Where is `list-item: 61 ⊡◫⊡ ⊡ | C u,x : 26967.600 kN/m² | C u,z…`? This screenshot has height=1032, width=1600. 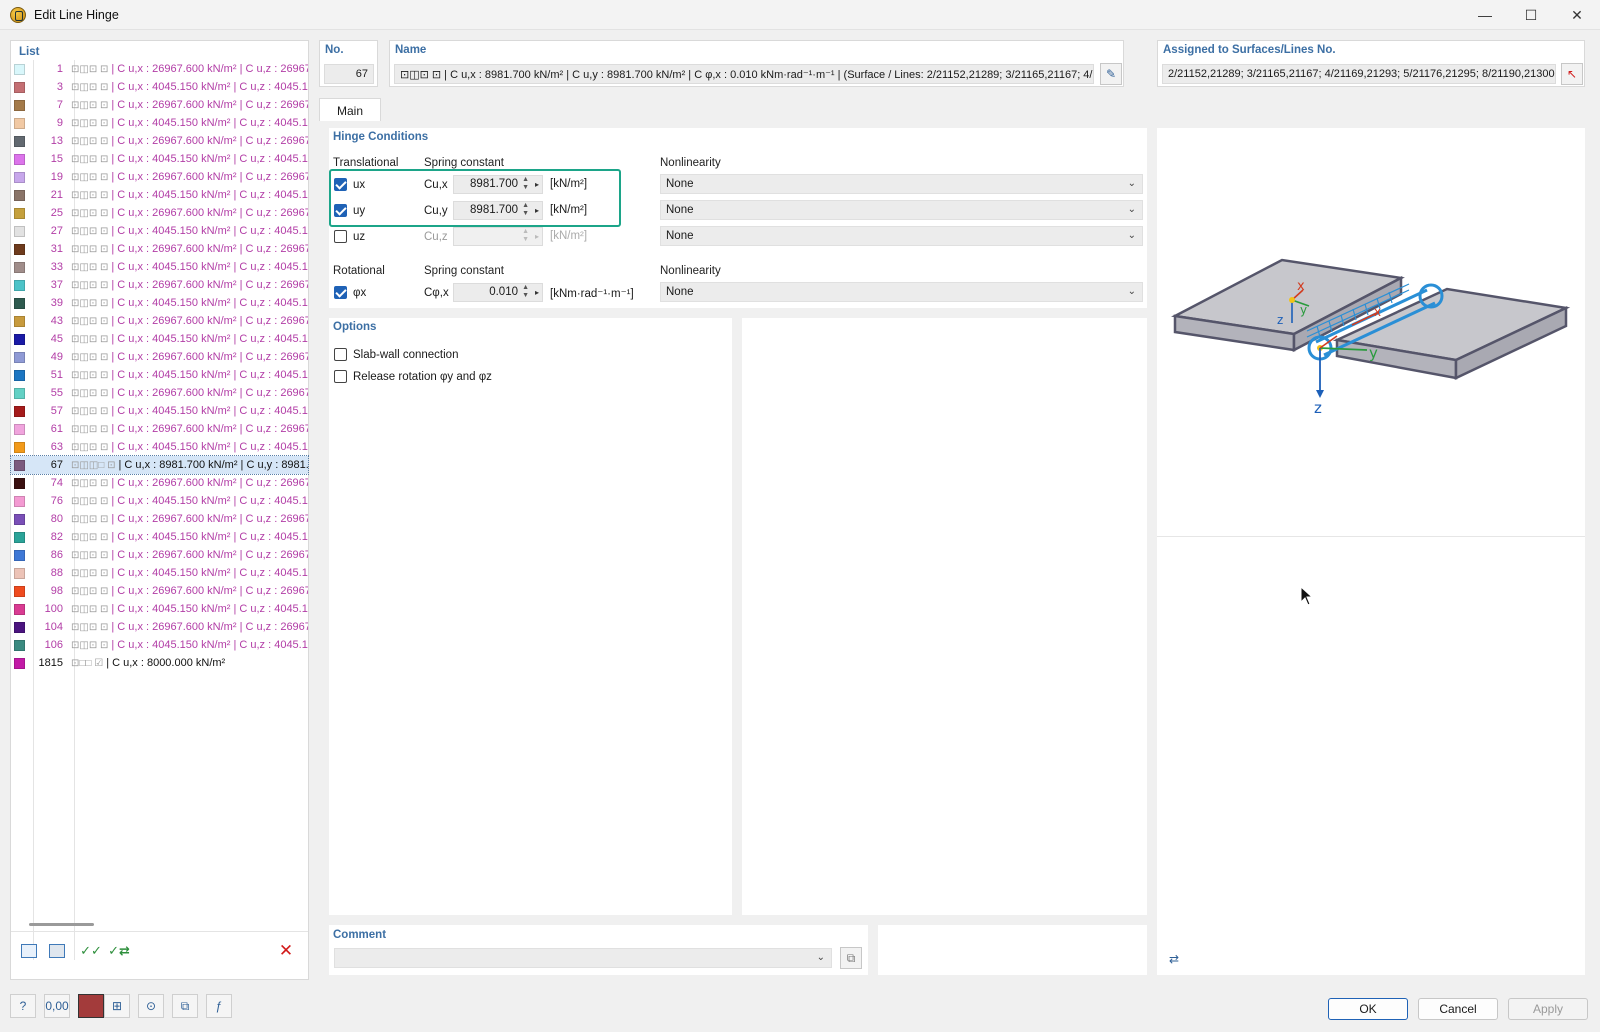
list-item: 61 ⊡◫⊡ ⊡ | C u,x : 26967.600 kN/m² | C u,z… is located at coordinates (159, 429).